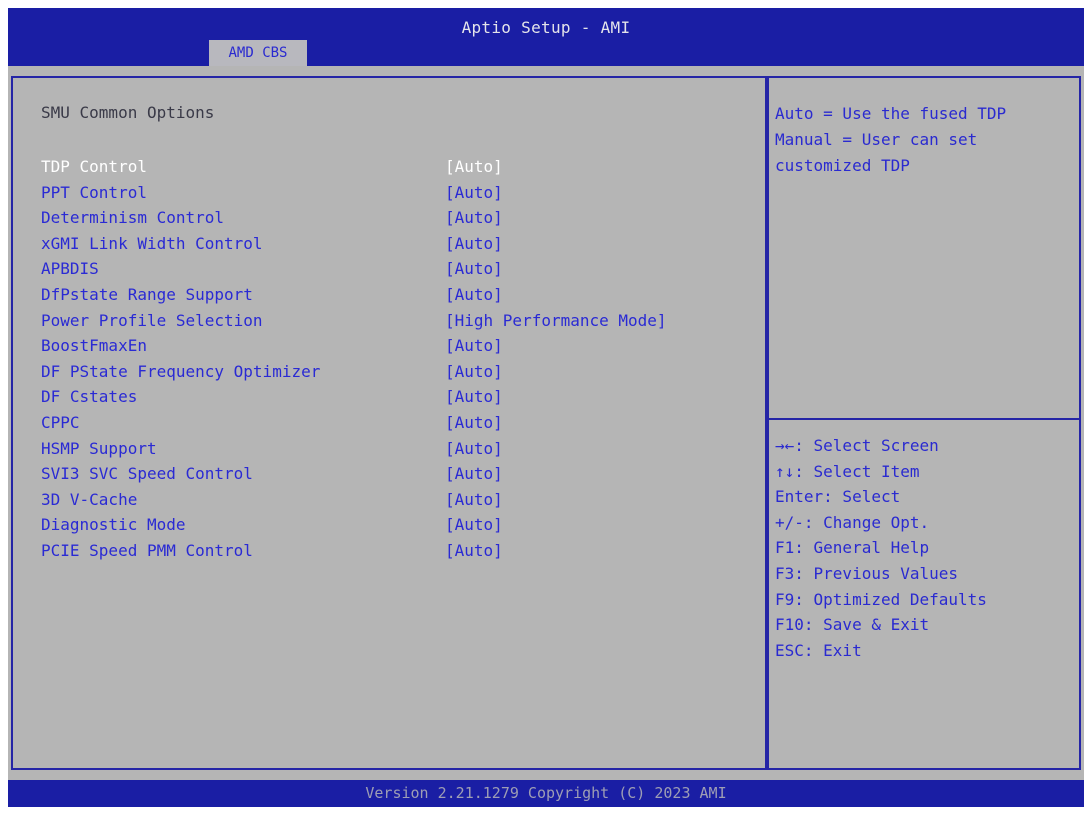 The height and width of the screenshot is (815, 1092). I want to click on help-line: Manual = User can set, so click(876, 139).